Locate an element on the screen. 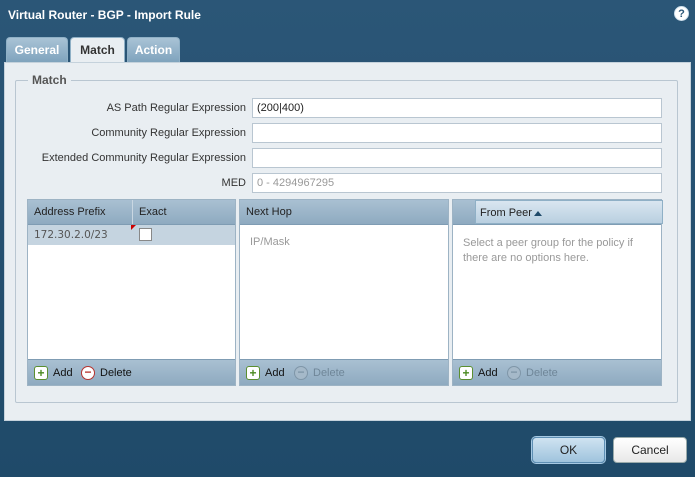  next-hop-grid-body: IP/Mask is located at coordinates (344, 292).